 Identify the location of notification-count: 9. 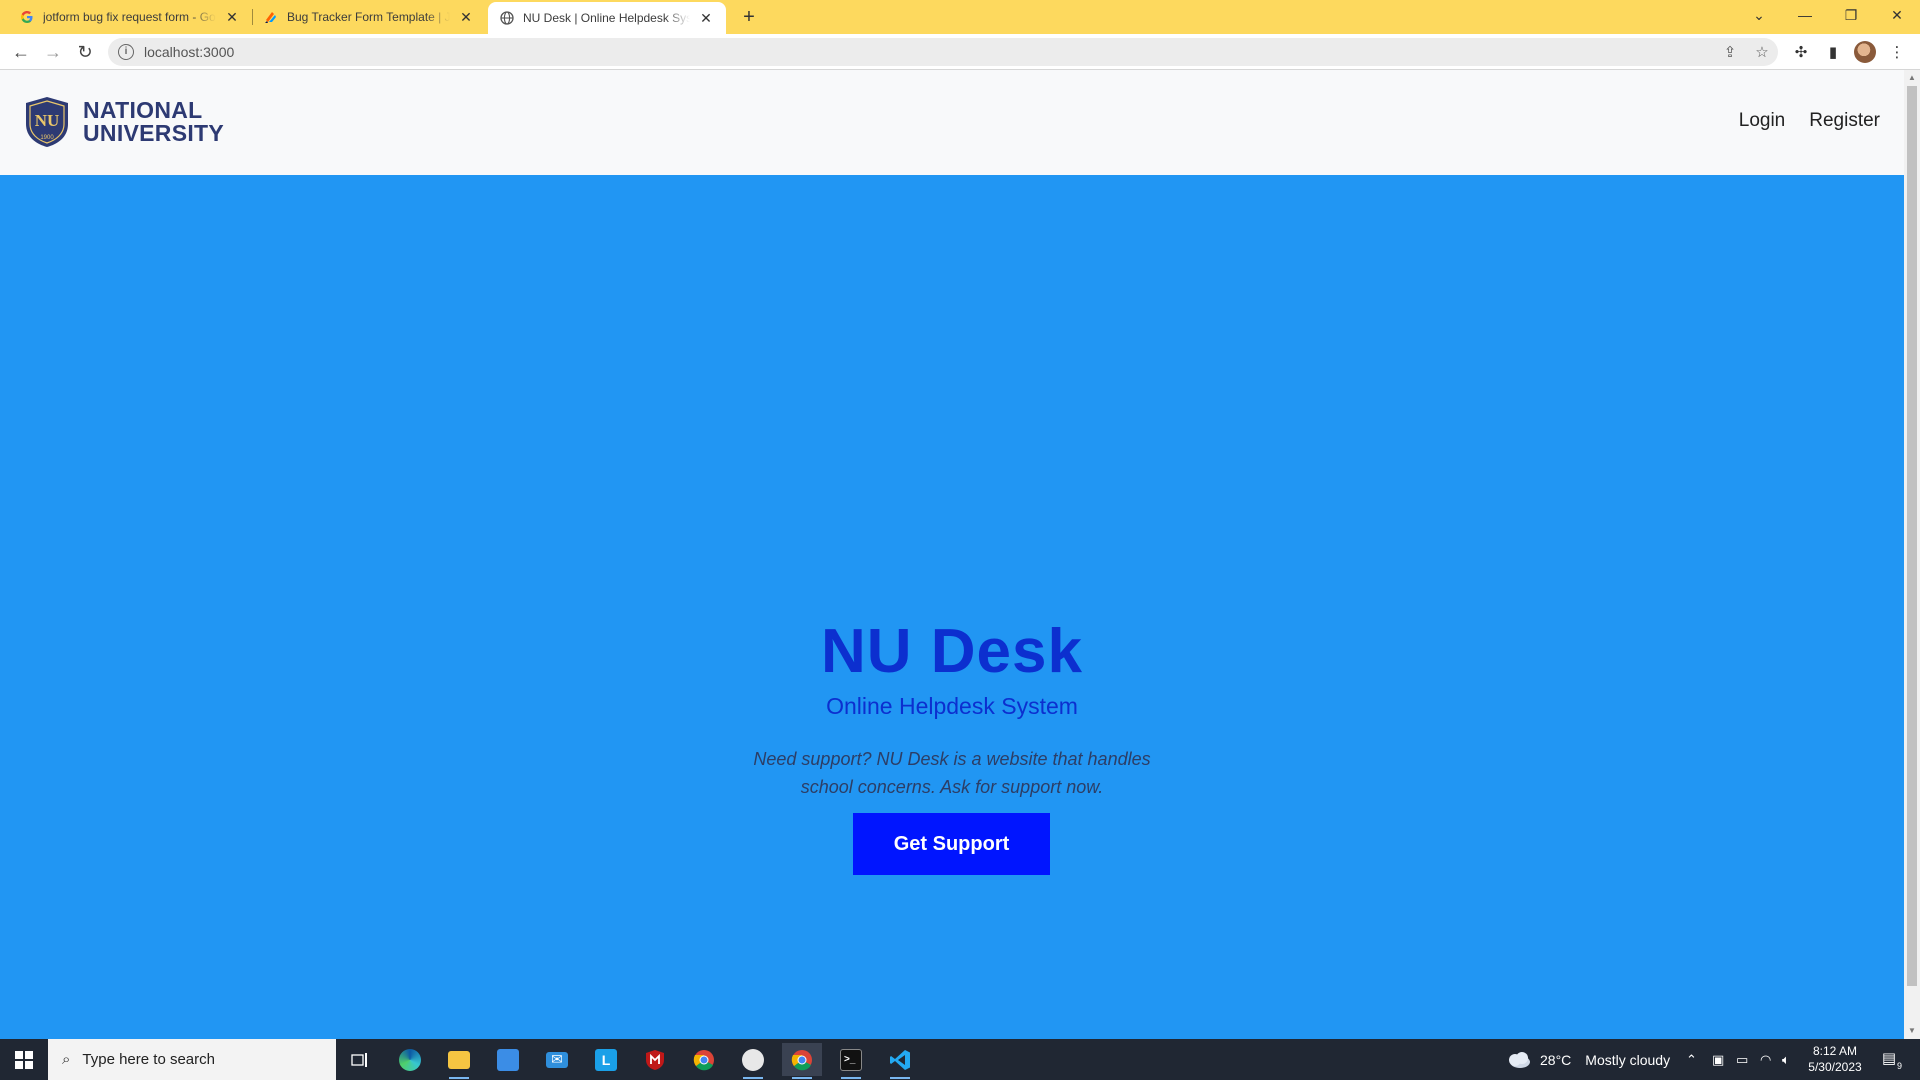
(1899, 1066).